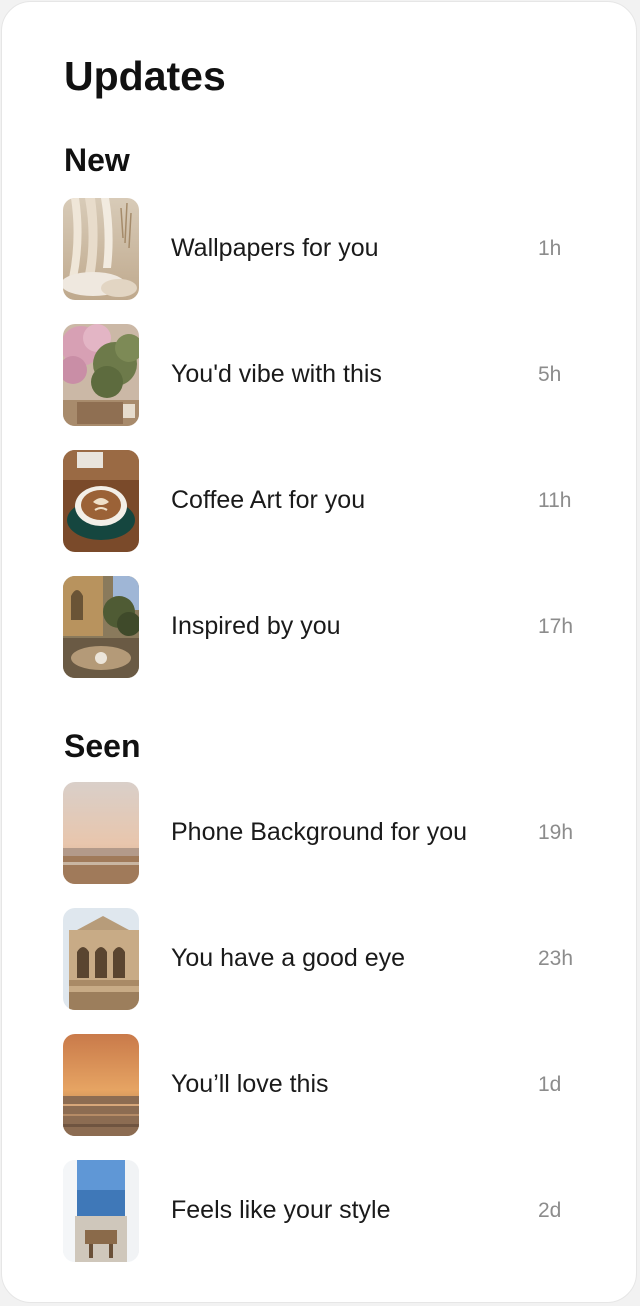 This screenshot has width=640, height=1306. Describe the element at coordinates (556, 832) in the screenshot. I see `list-item-time: 19h` at that location.